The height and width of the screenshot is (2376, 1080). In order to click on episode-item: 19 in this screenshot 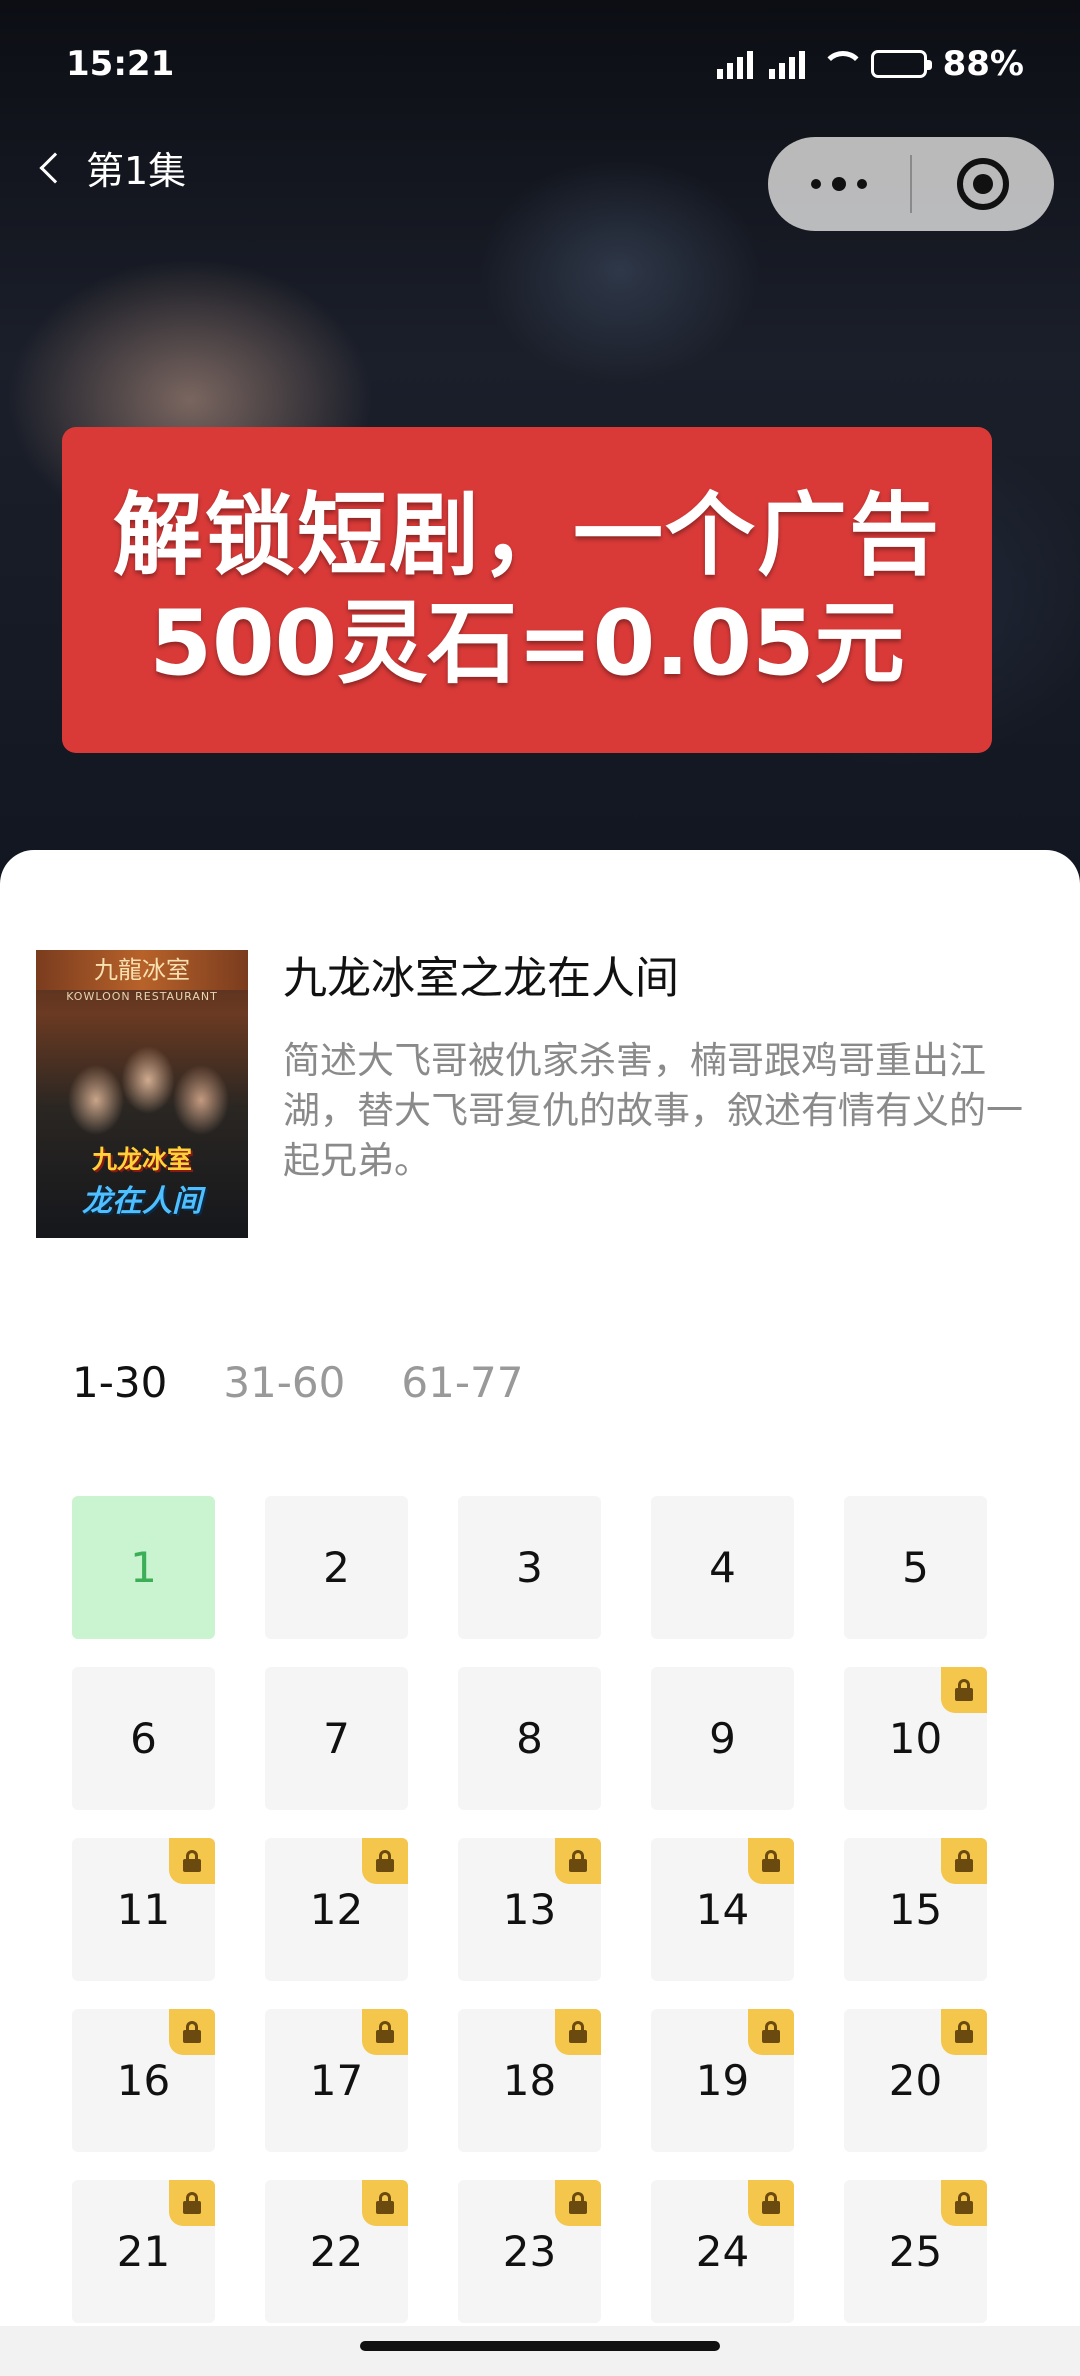, I will do `click(722, 2080)`.